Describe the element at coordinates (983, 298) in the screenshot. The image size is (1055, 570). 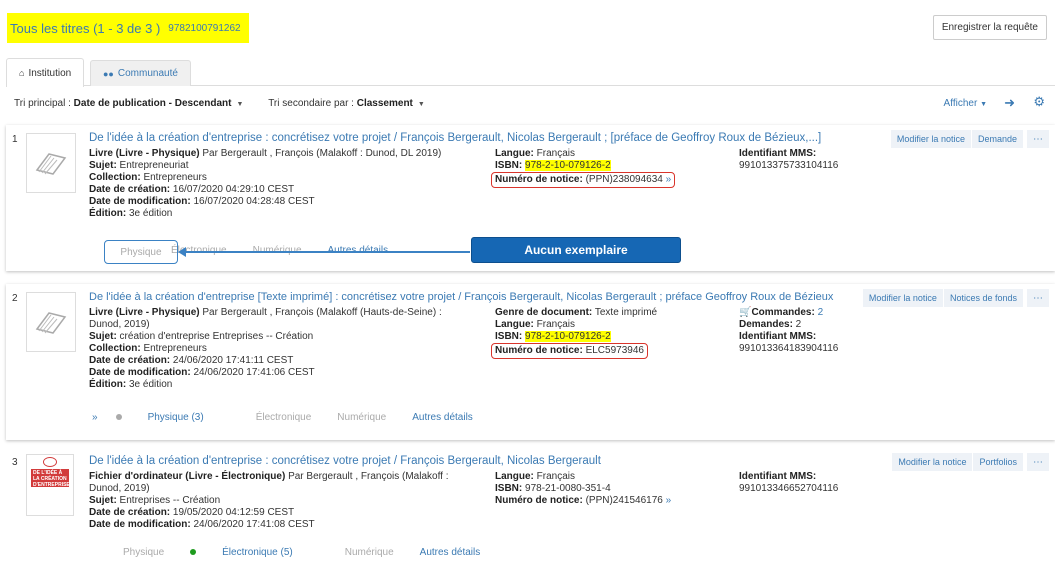
I see `holdings-button: Notices de fonds` at that location.